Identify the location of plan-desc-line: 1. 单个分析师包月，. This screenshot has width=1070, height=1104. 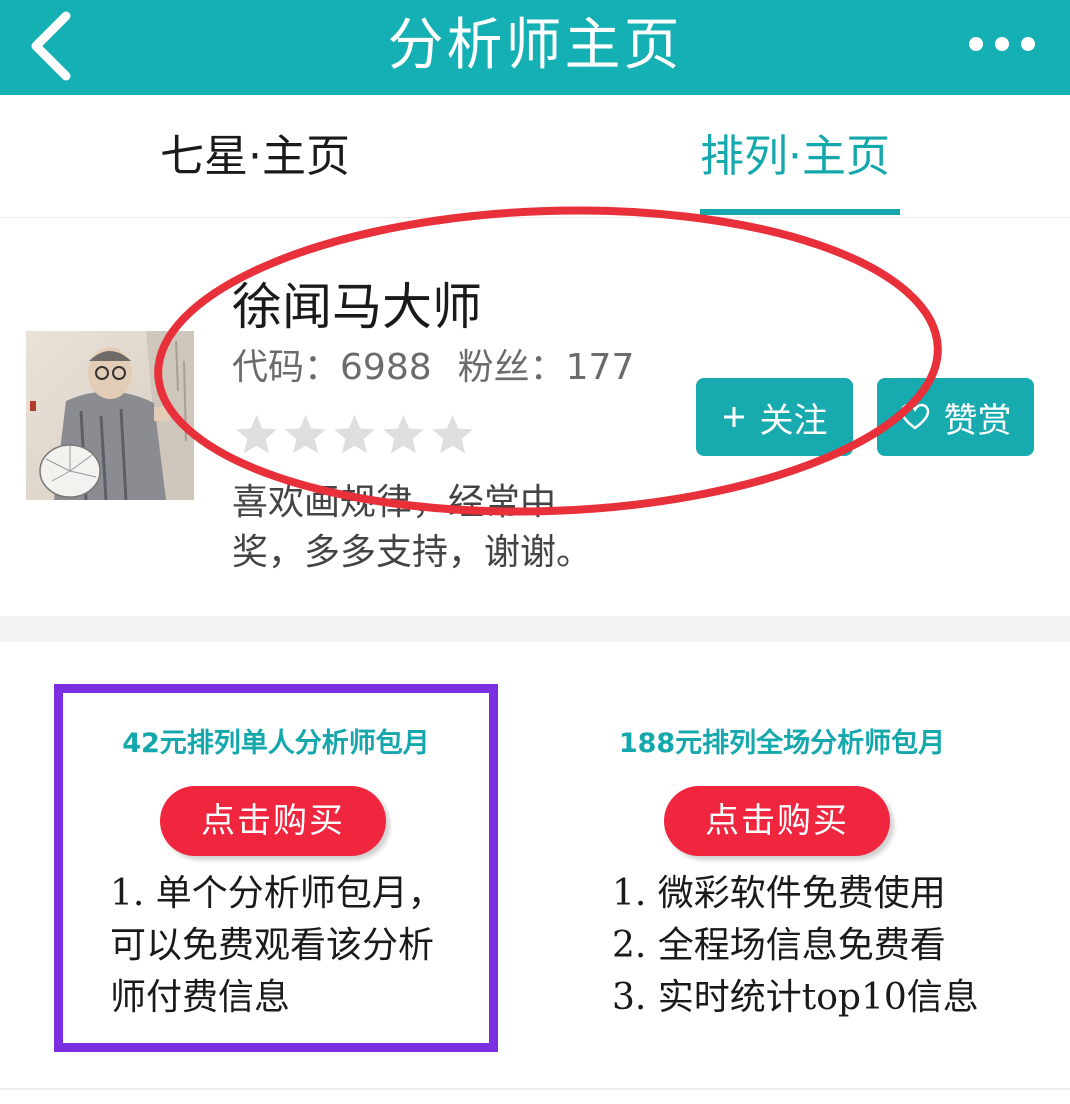
(277, 893).